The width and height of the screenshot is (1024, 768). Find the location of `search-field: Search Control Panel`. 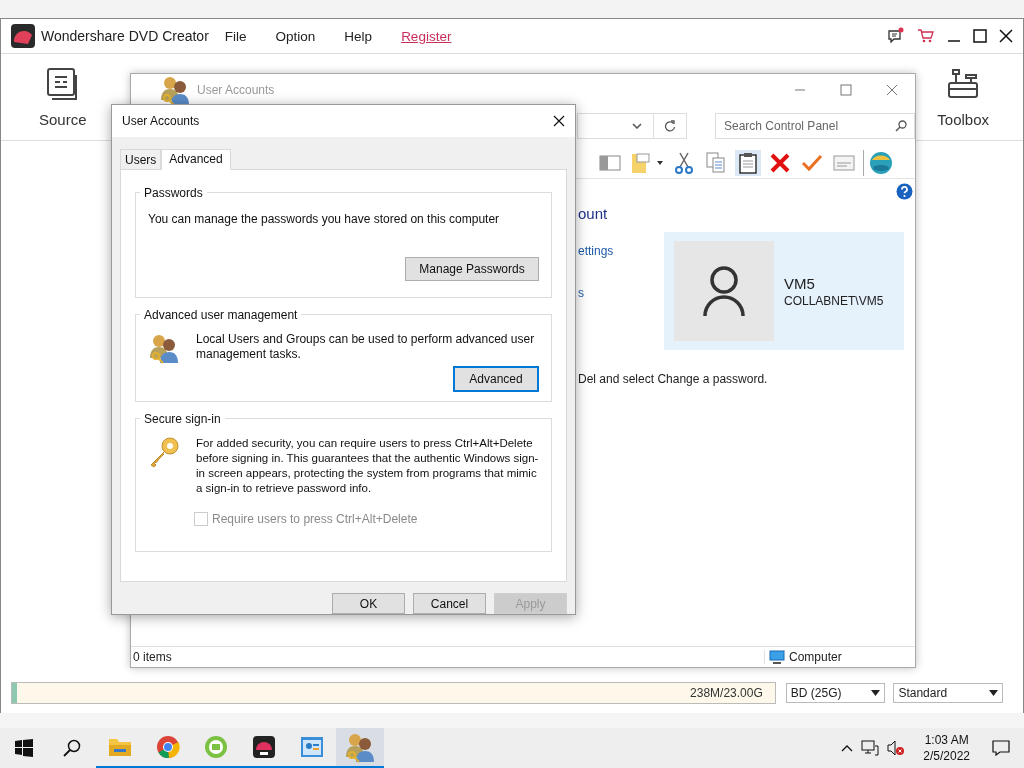

search-field: Search Control Panel is located at coordinates (815, 126).